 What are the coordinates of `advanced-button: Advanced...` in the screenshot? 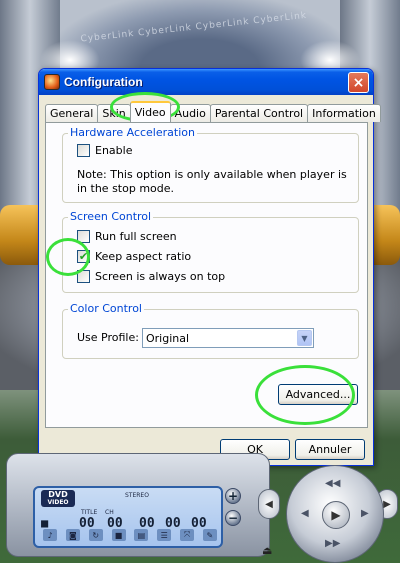 It's located at (318, 394).